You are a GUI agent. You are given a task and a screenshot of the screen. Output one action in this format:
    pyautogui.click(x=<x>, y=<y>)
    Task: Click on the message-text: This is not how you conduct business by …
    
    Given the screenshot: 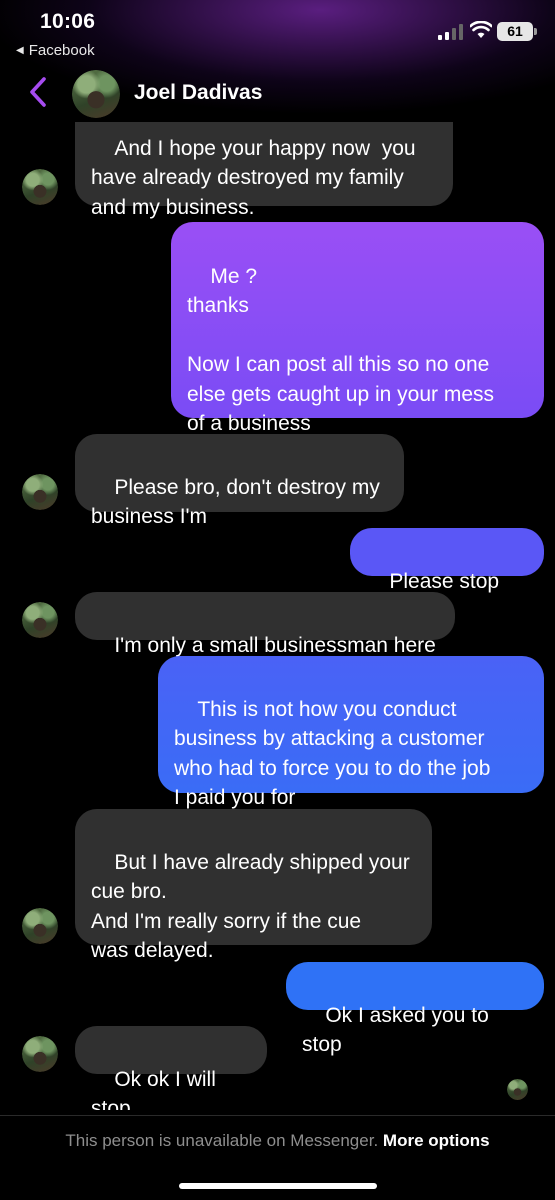 What is the action you would take?
    pyautogui.click(x=332, y=753)
    